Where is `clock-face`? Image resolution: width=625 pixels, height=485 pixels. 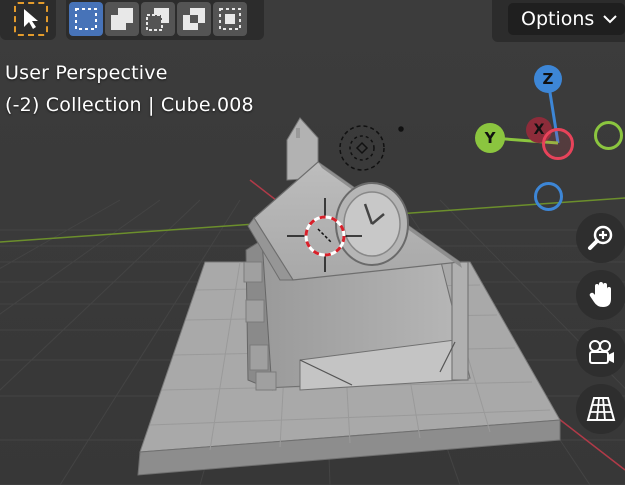 clock-face is located at coordinates (372, 224).